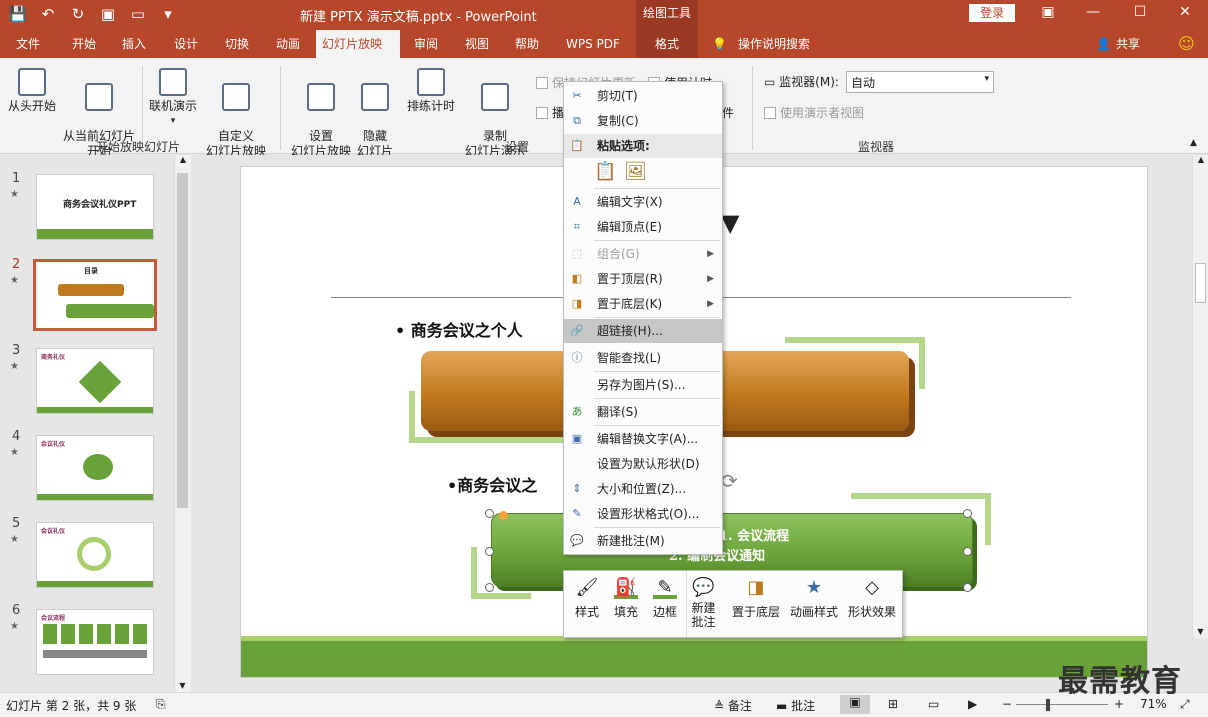  Describe the element at coordinates (1093, 12) in the screenshot. I see `minimize-button: —` at that location.